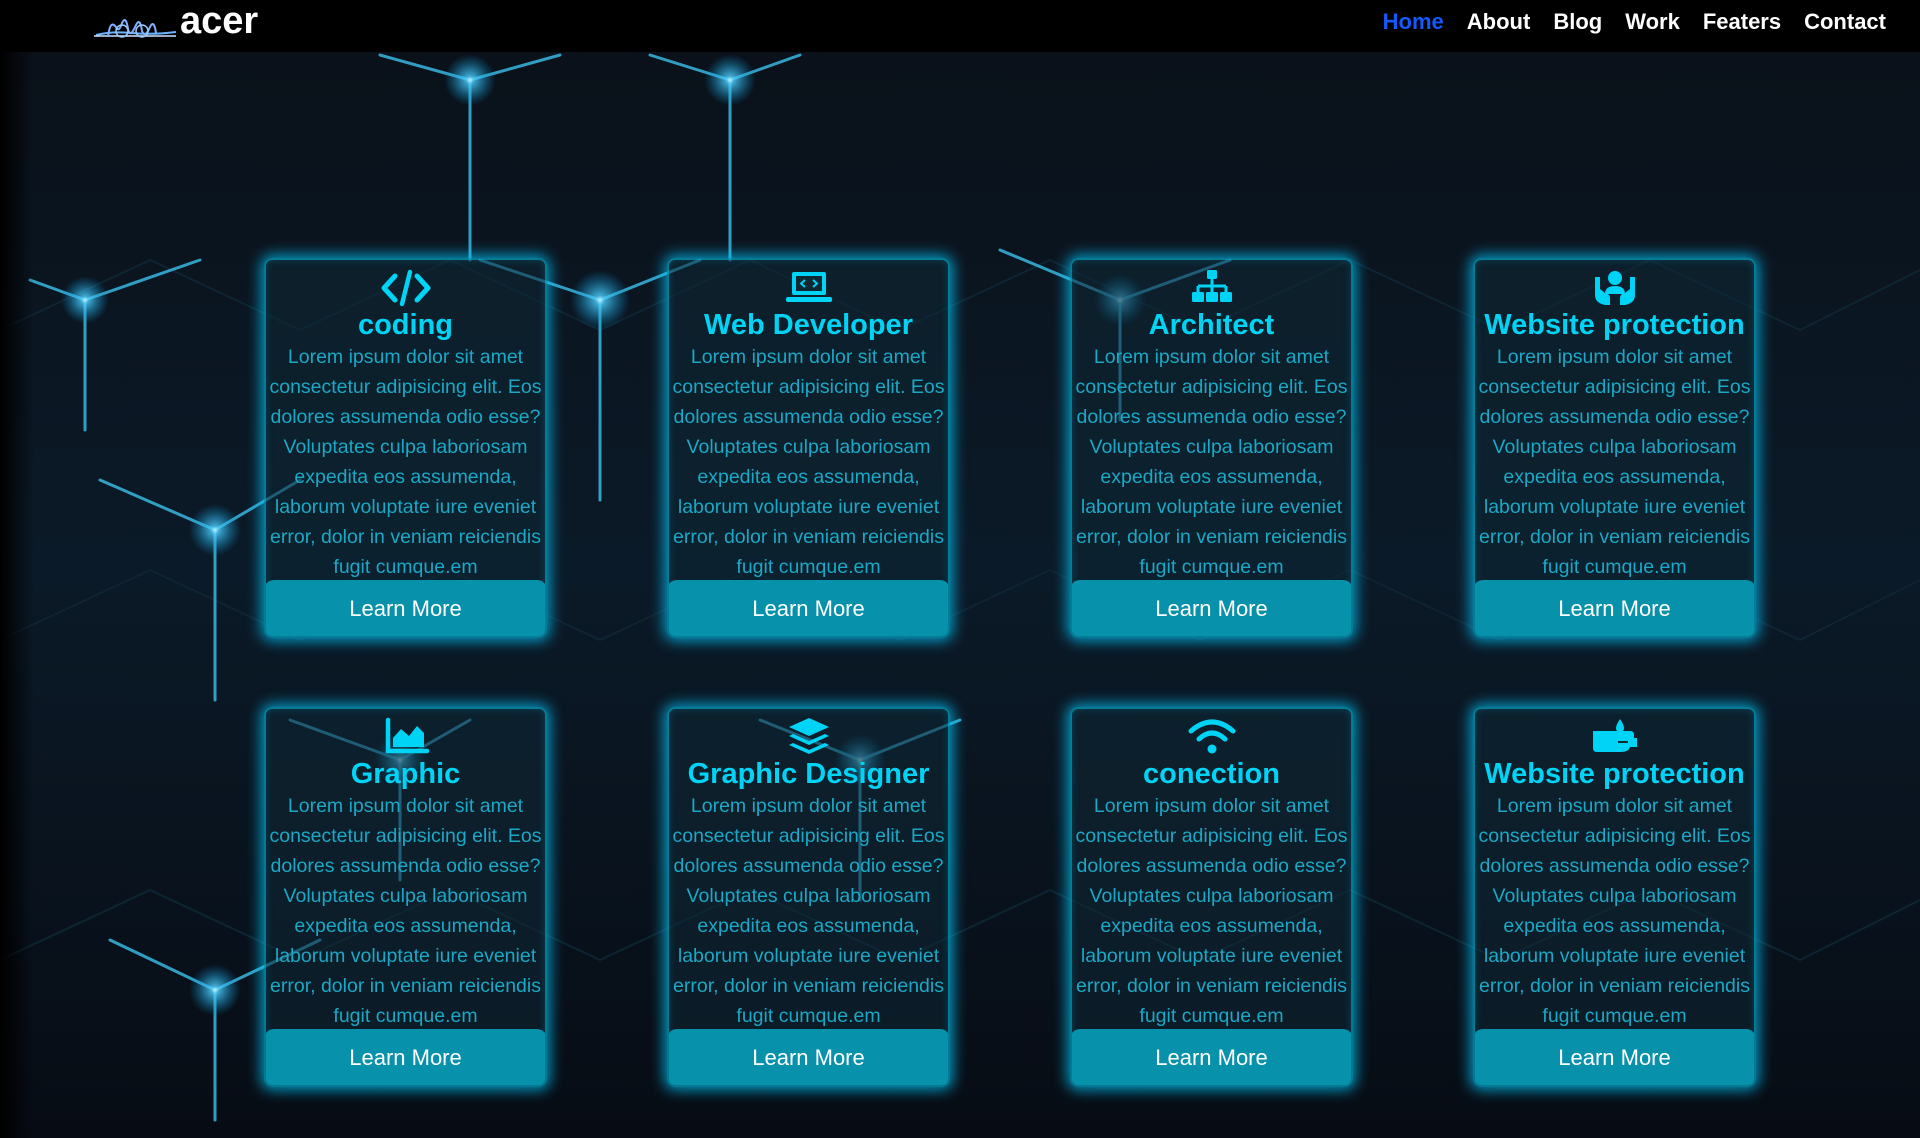 The image size is (1920, 1138). I want to click on nav-link-contact: Contact, so click(1845, 22).